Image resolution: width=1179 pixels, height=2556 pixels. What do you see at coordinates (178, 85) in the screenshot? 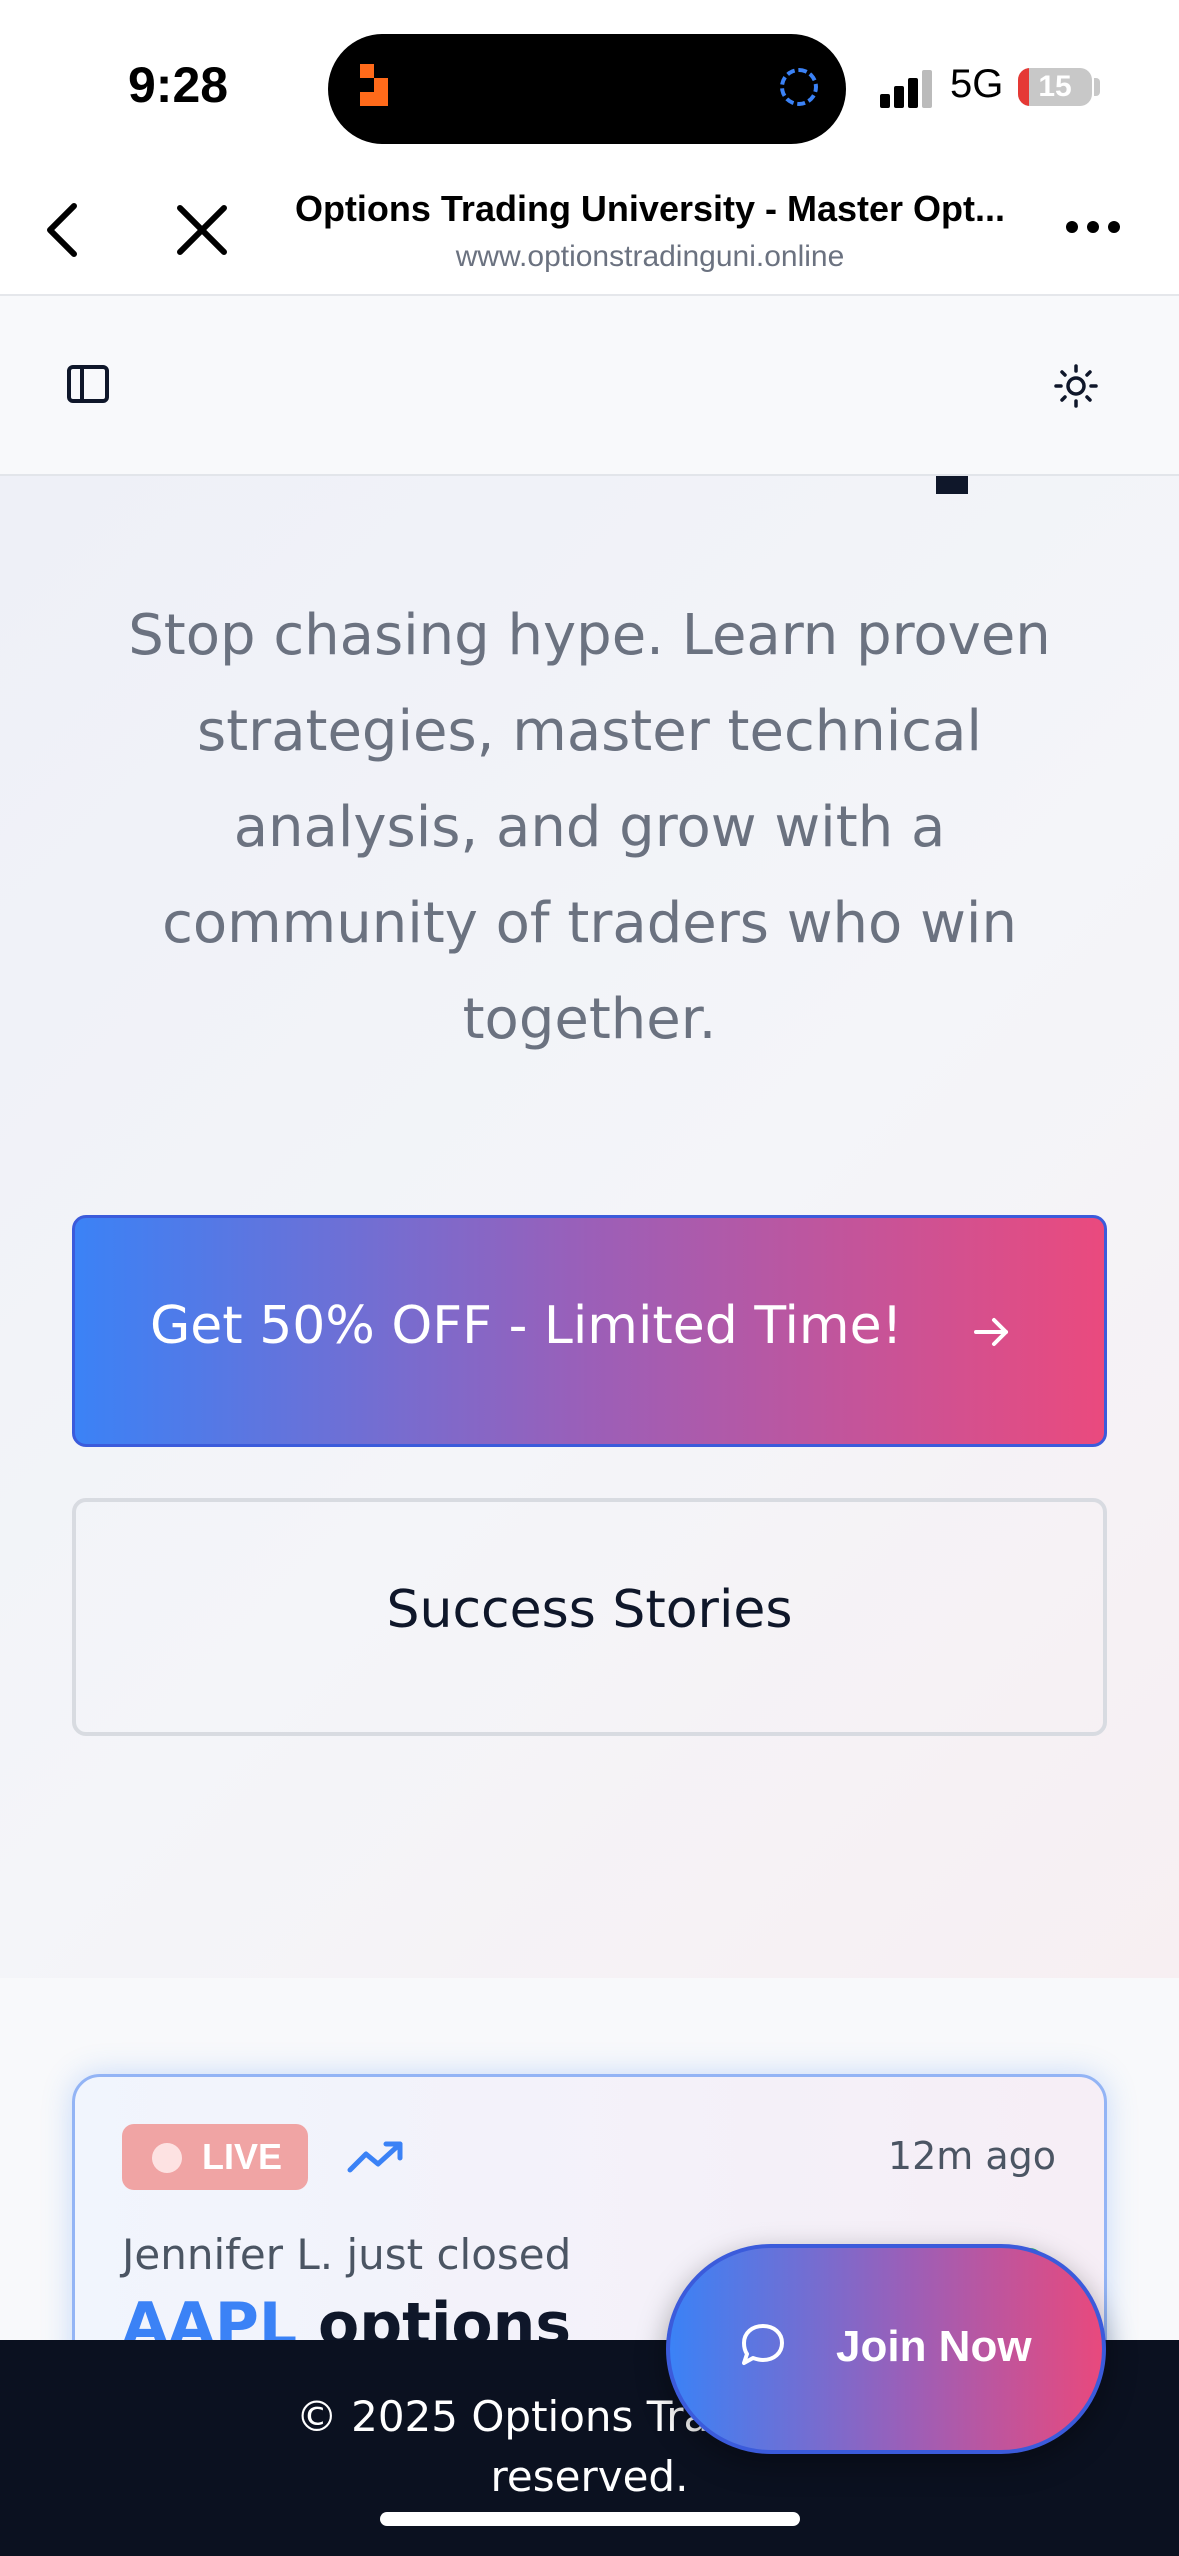
I see `status-time: 9:28` at bounding box center [178, 85].